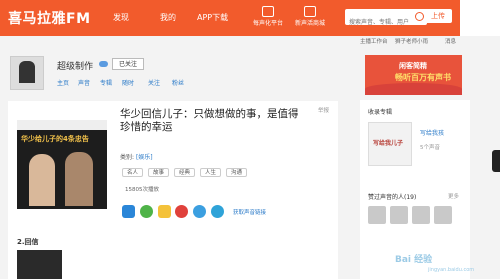 The width and height of the screenshot is (500, 279). I want to click on creator-workbench-link: 主播工作台, so click(374, 41).